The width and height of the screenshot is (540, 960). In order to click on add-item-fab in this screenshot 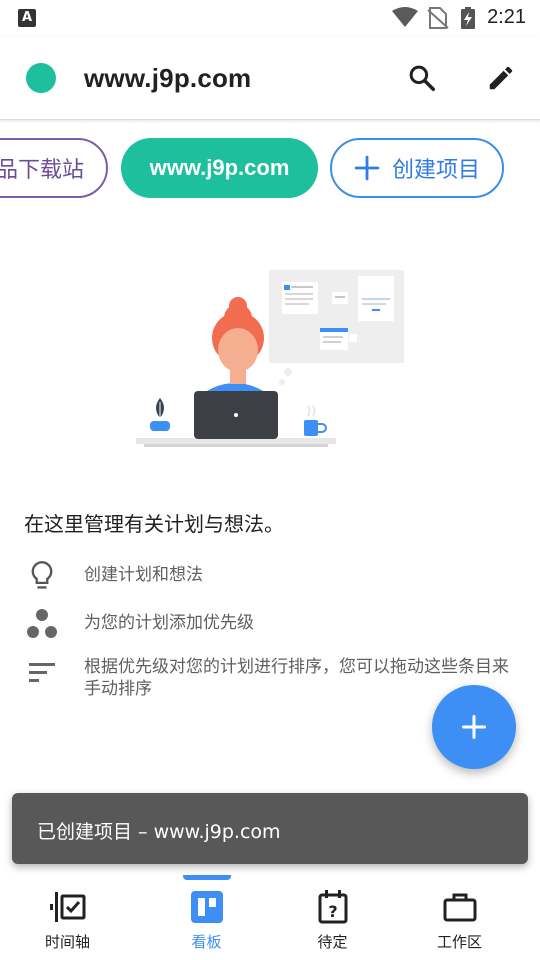, I will do `click(474, 727)`.